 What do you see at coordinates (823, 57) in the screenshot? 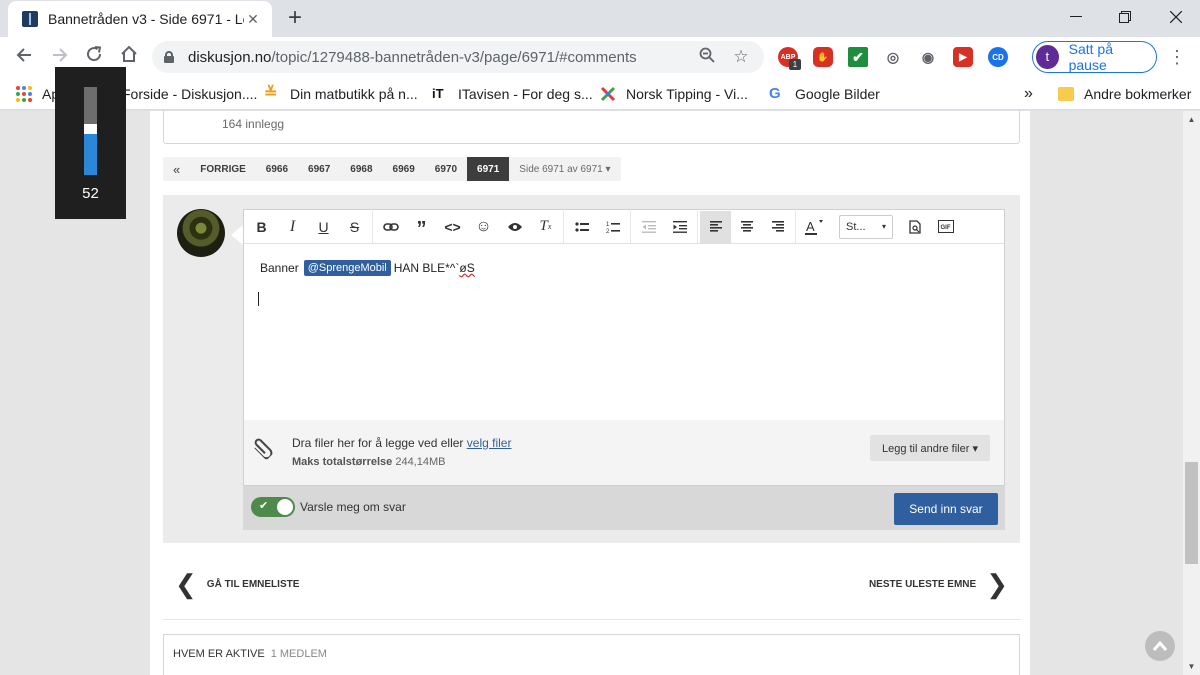
I see `stop-extension-icon: ✋` at bounding box center [823, 57].